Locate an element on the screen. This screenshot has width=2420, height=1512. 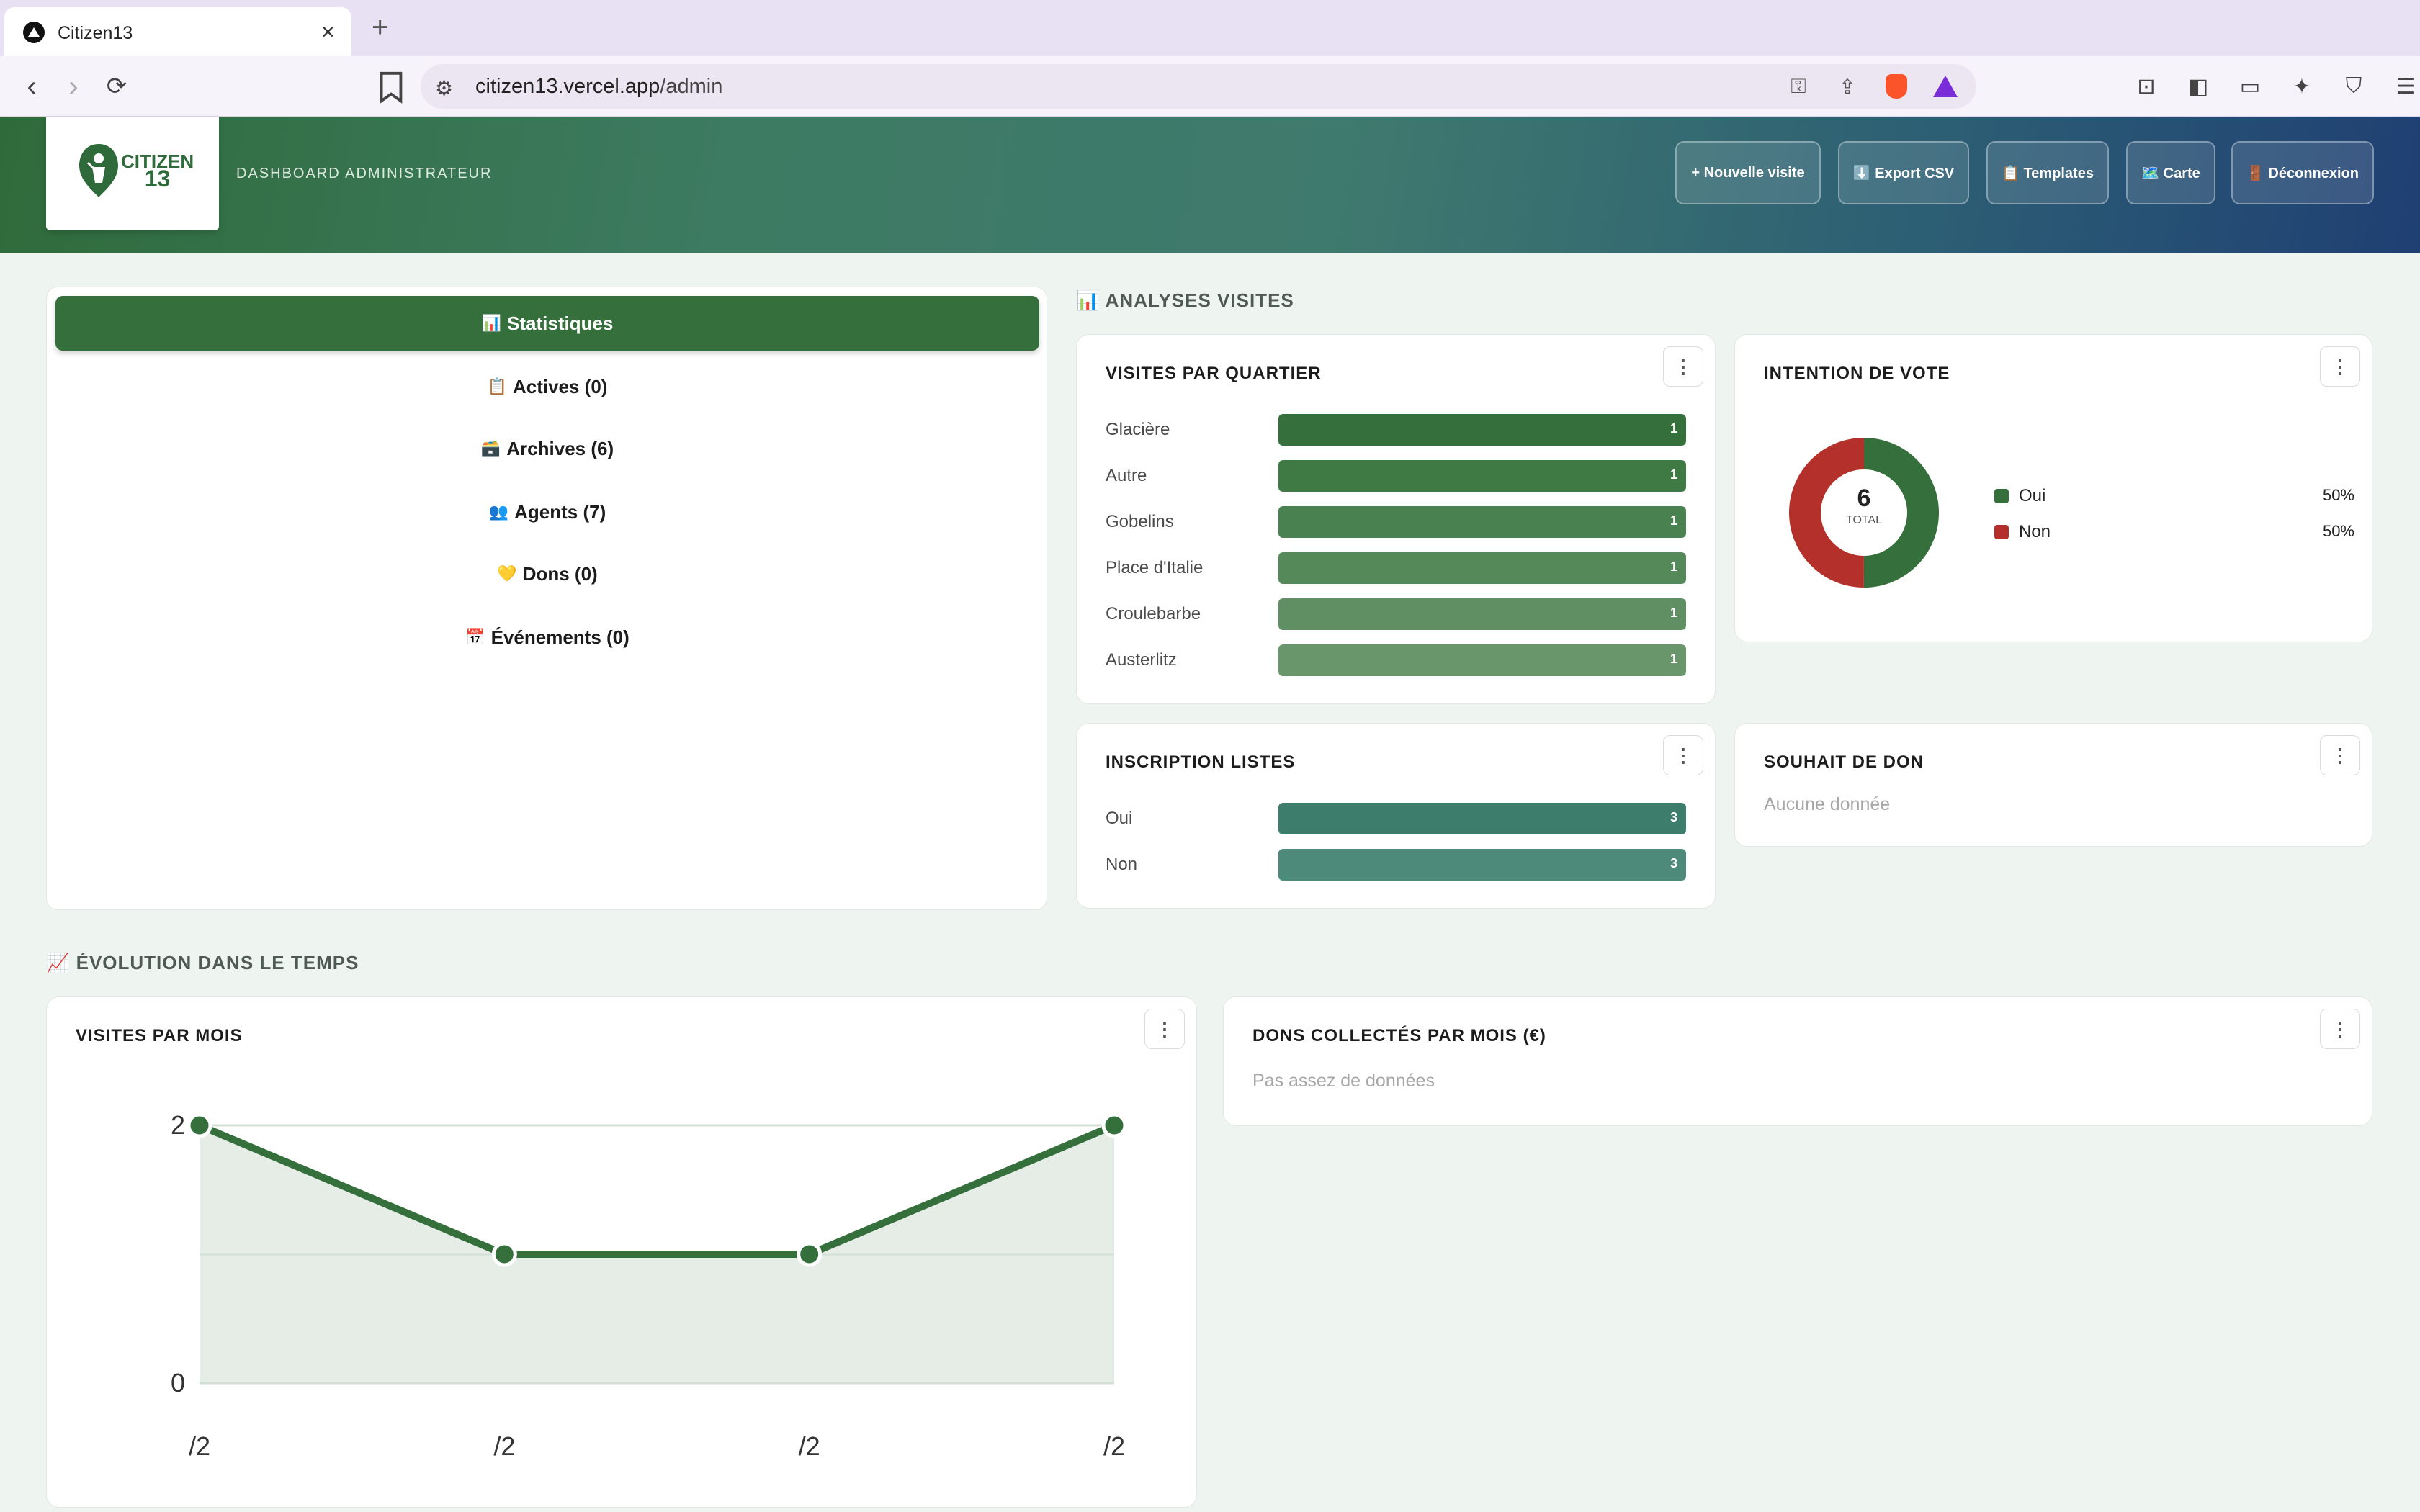
clipboard-icon: 📋 is located at coordinates (497, 386).